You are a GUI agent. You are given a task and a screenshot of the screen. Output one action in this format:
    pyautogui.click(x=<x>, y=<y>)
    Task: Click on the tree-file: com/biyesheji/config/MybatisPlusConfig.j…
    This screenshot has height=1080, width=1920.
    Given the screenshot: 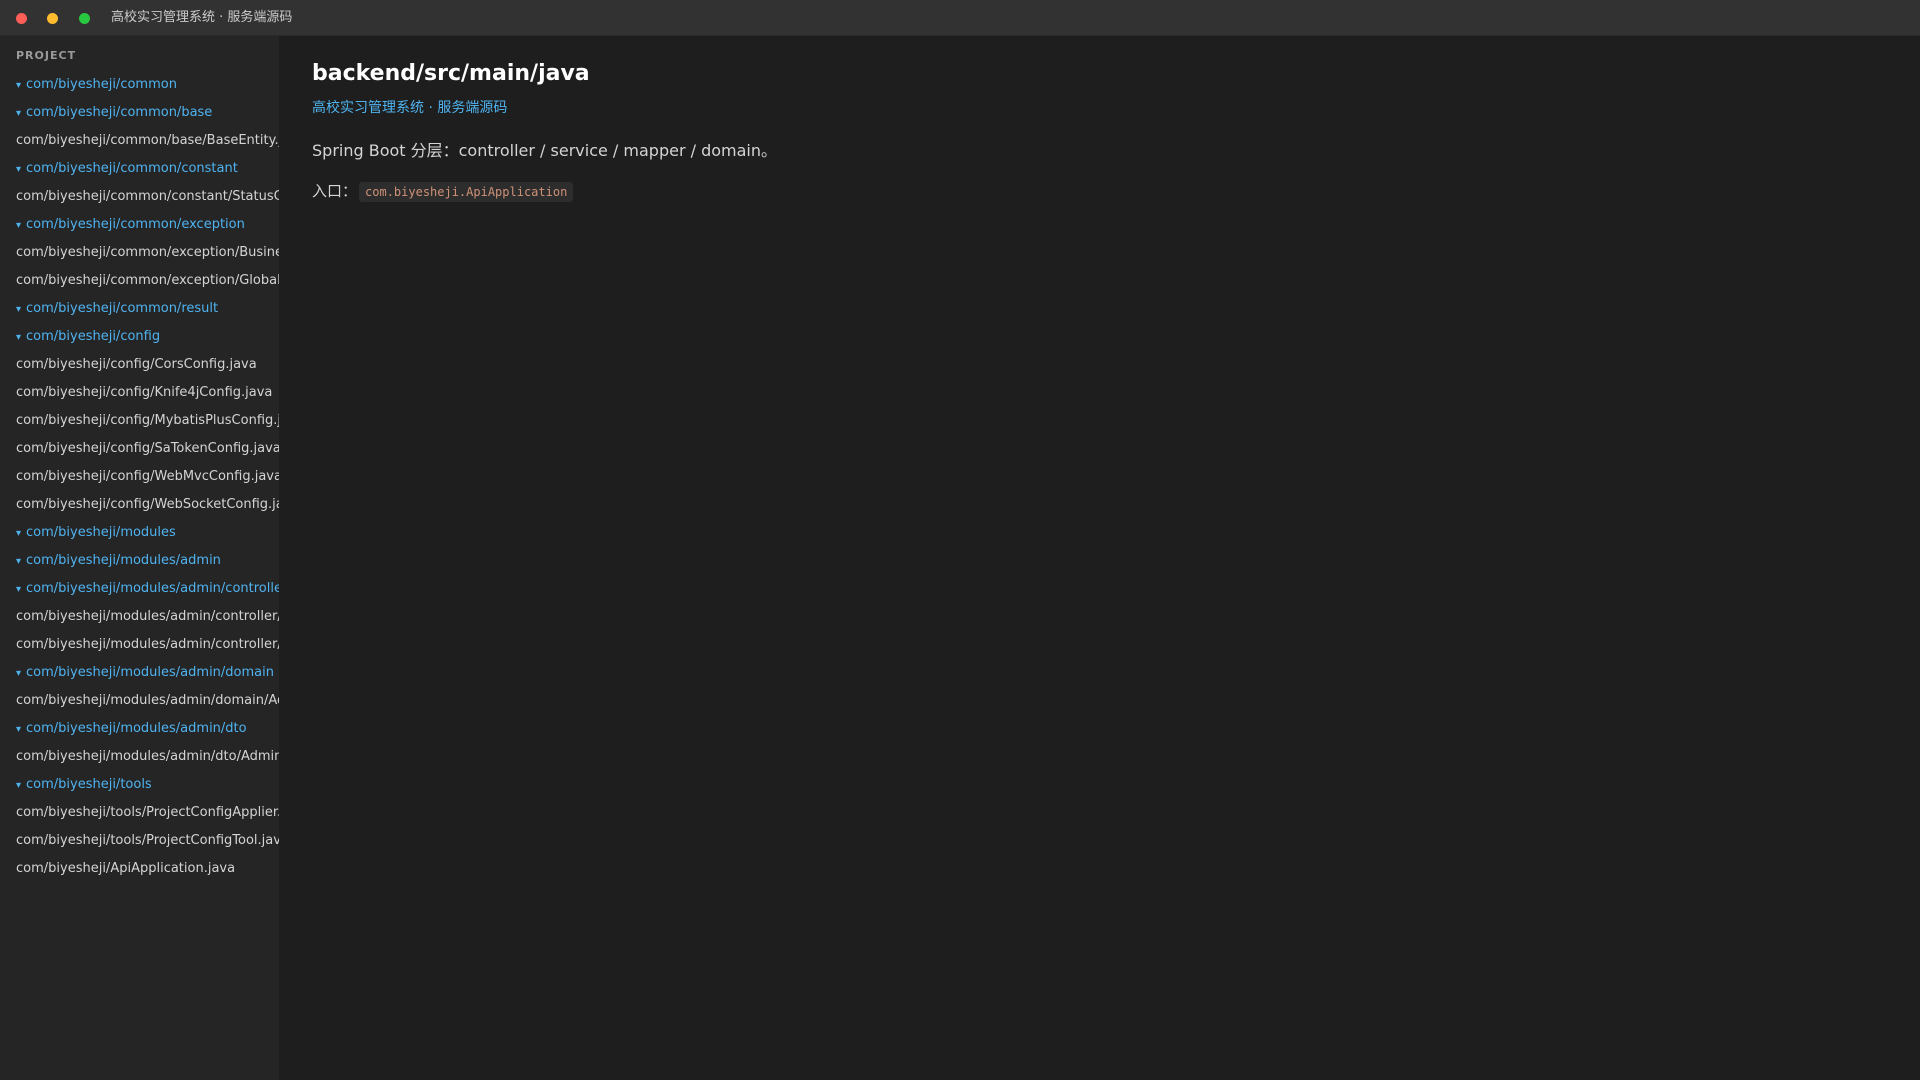 What is the action you would take?
    pyautogui.click(x=139, y=421)
    